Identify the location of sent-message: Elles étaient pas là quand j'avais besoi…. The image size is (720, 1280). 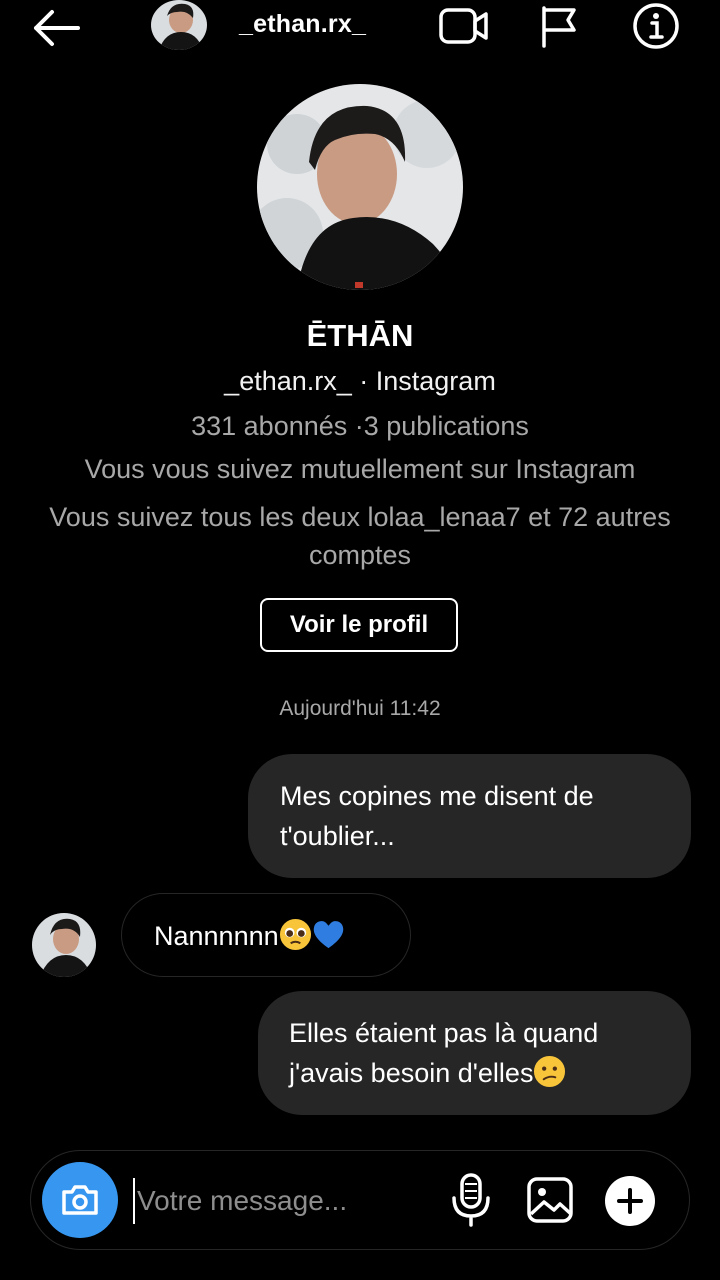
(474, 1053).